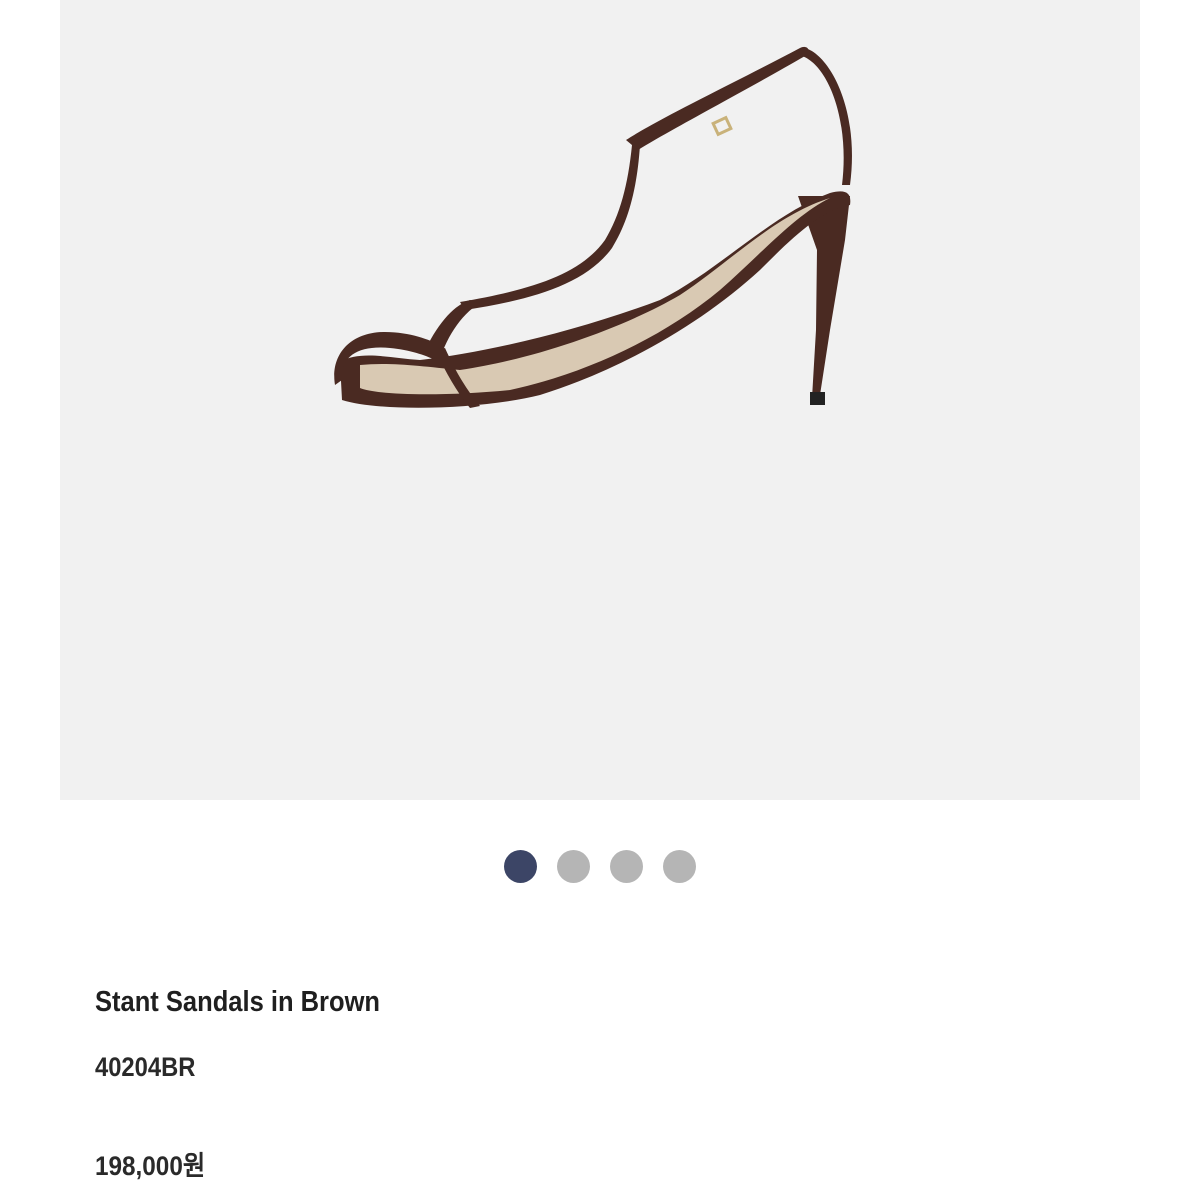 The image size is (1200, 1200). Describe the element at coordinates (145, 1067) in the screenshot. I see `product-code: 40204BR` at that location.